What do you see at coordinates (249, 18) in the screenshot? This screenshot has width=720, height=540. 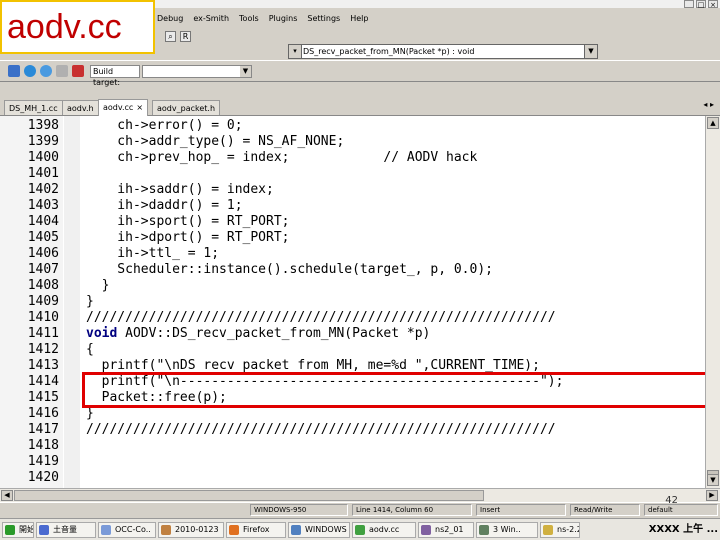 I see `menu-tools: Tools` at bounding box center [249, 18].